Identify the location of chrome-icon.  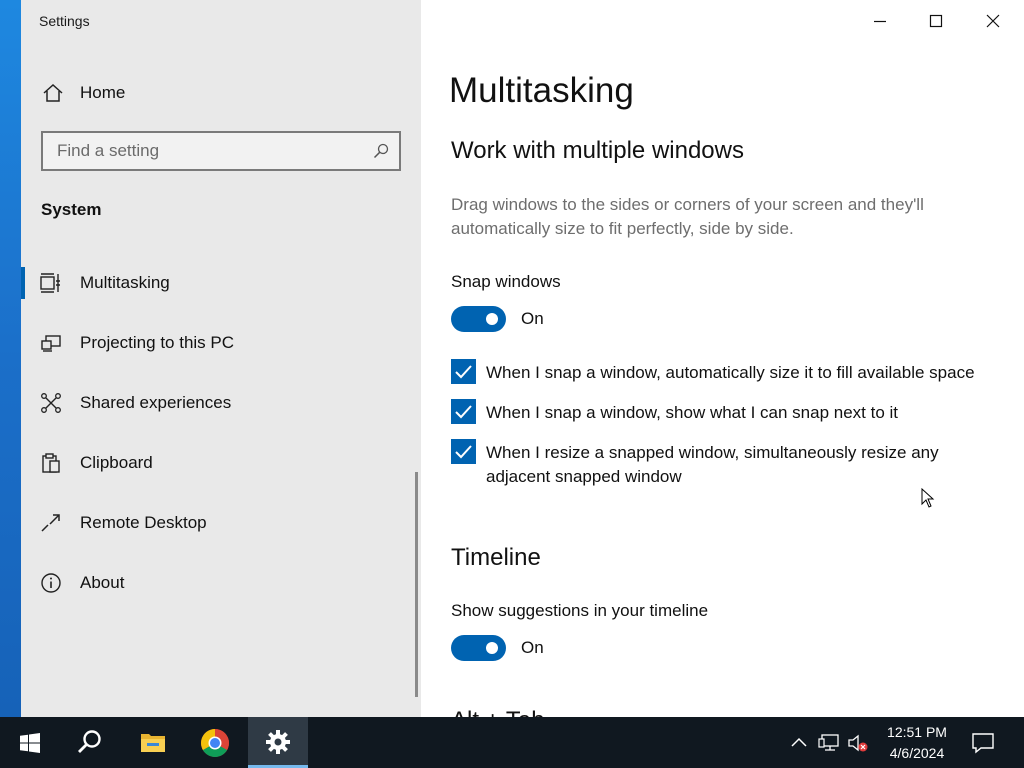
(215, 743).